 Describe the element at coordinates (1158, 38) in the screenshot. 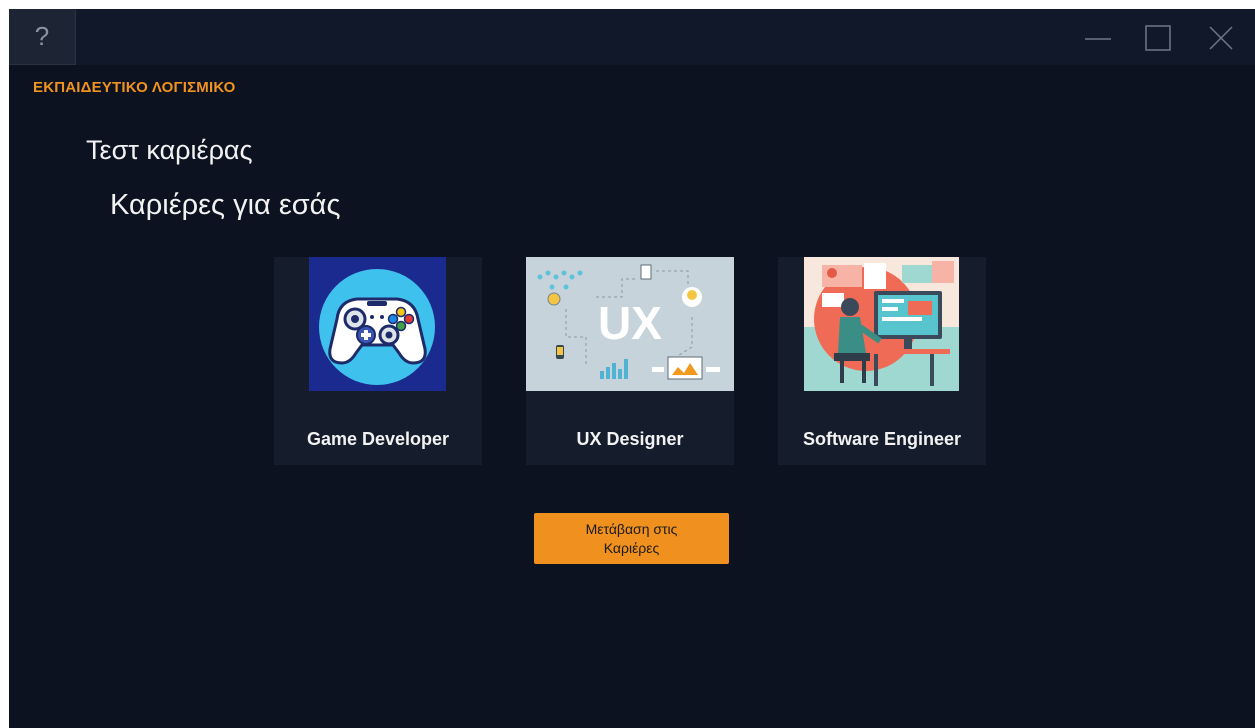

I see `maximize-icon` at that location.